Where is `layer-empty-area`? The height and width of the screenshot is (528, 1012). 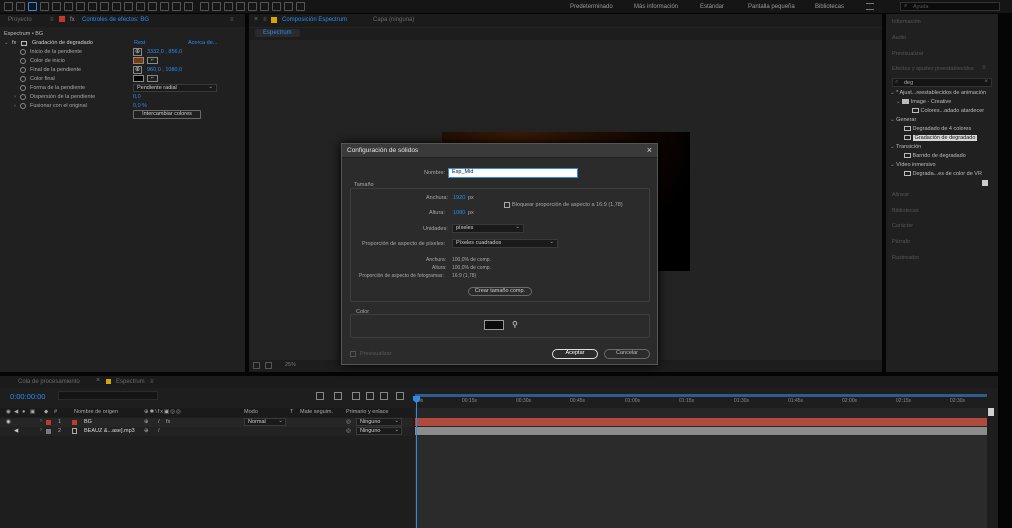
layer-empty-area is located at coordinates (206, 482).